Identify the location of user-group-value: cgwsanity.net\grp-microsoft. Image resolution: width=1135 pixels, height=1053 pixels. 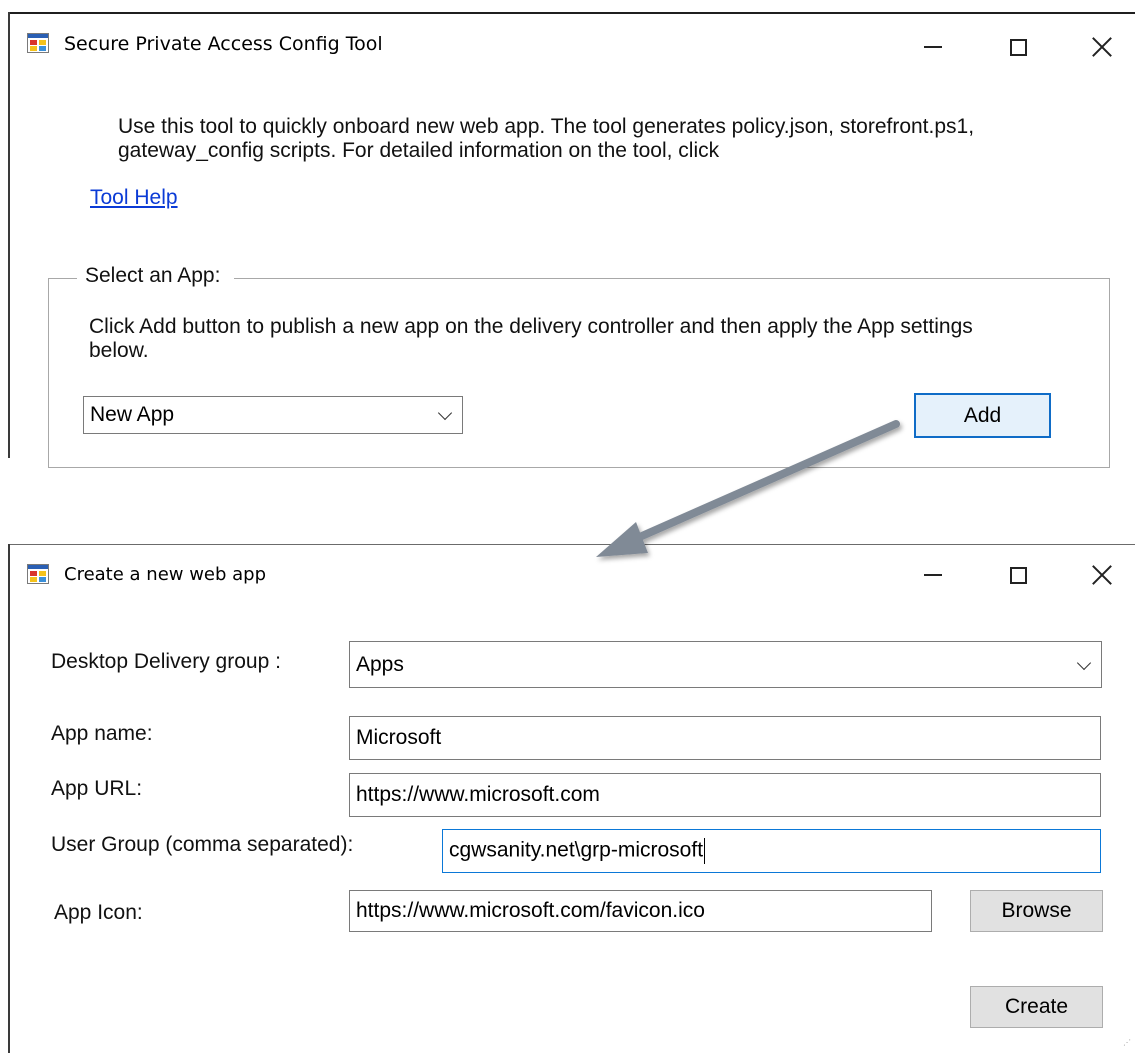
(577, 851).